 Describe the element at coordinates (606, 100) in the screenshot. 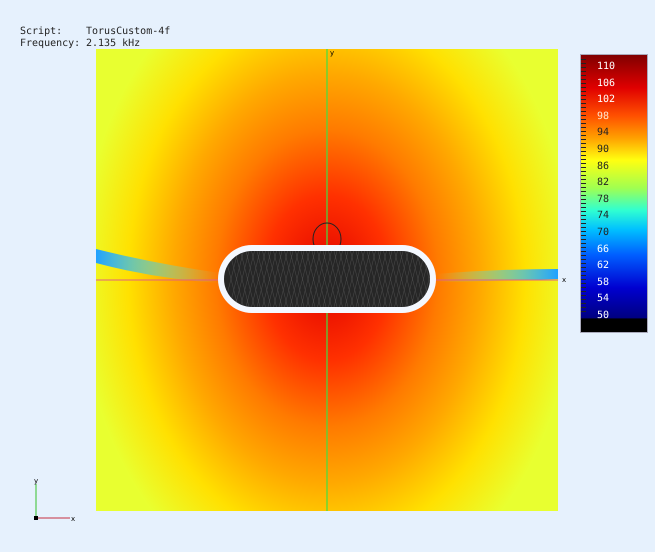

I see `scale-value: 102` at that location.